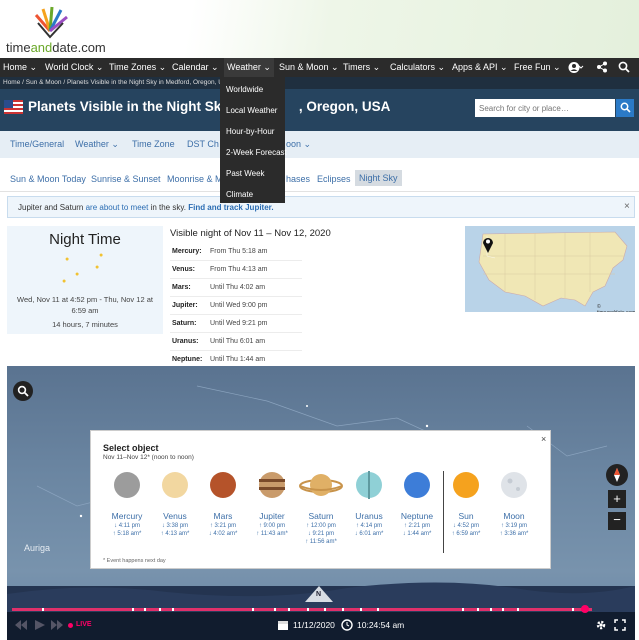 This screenshot has width=639, height=640. Describe the element at coordinates (21, 625) in the screenshot. I see `rewind-icon` at that location.